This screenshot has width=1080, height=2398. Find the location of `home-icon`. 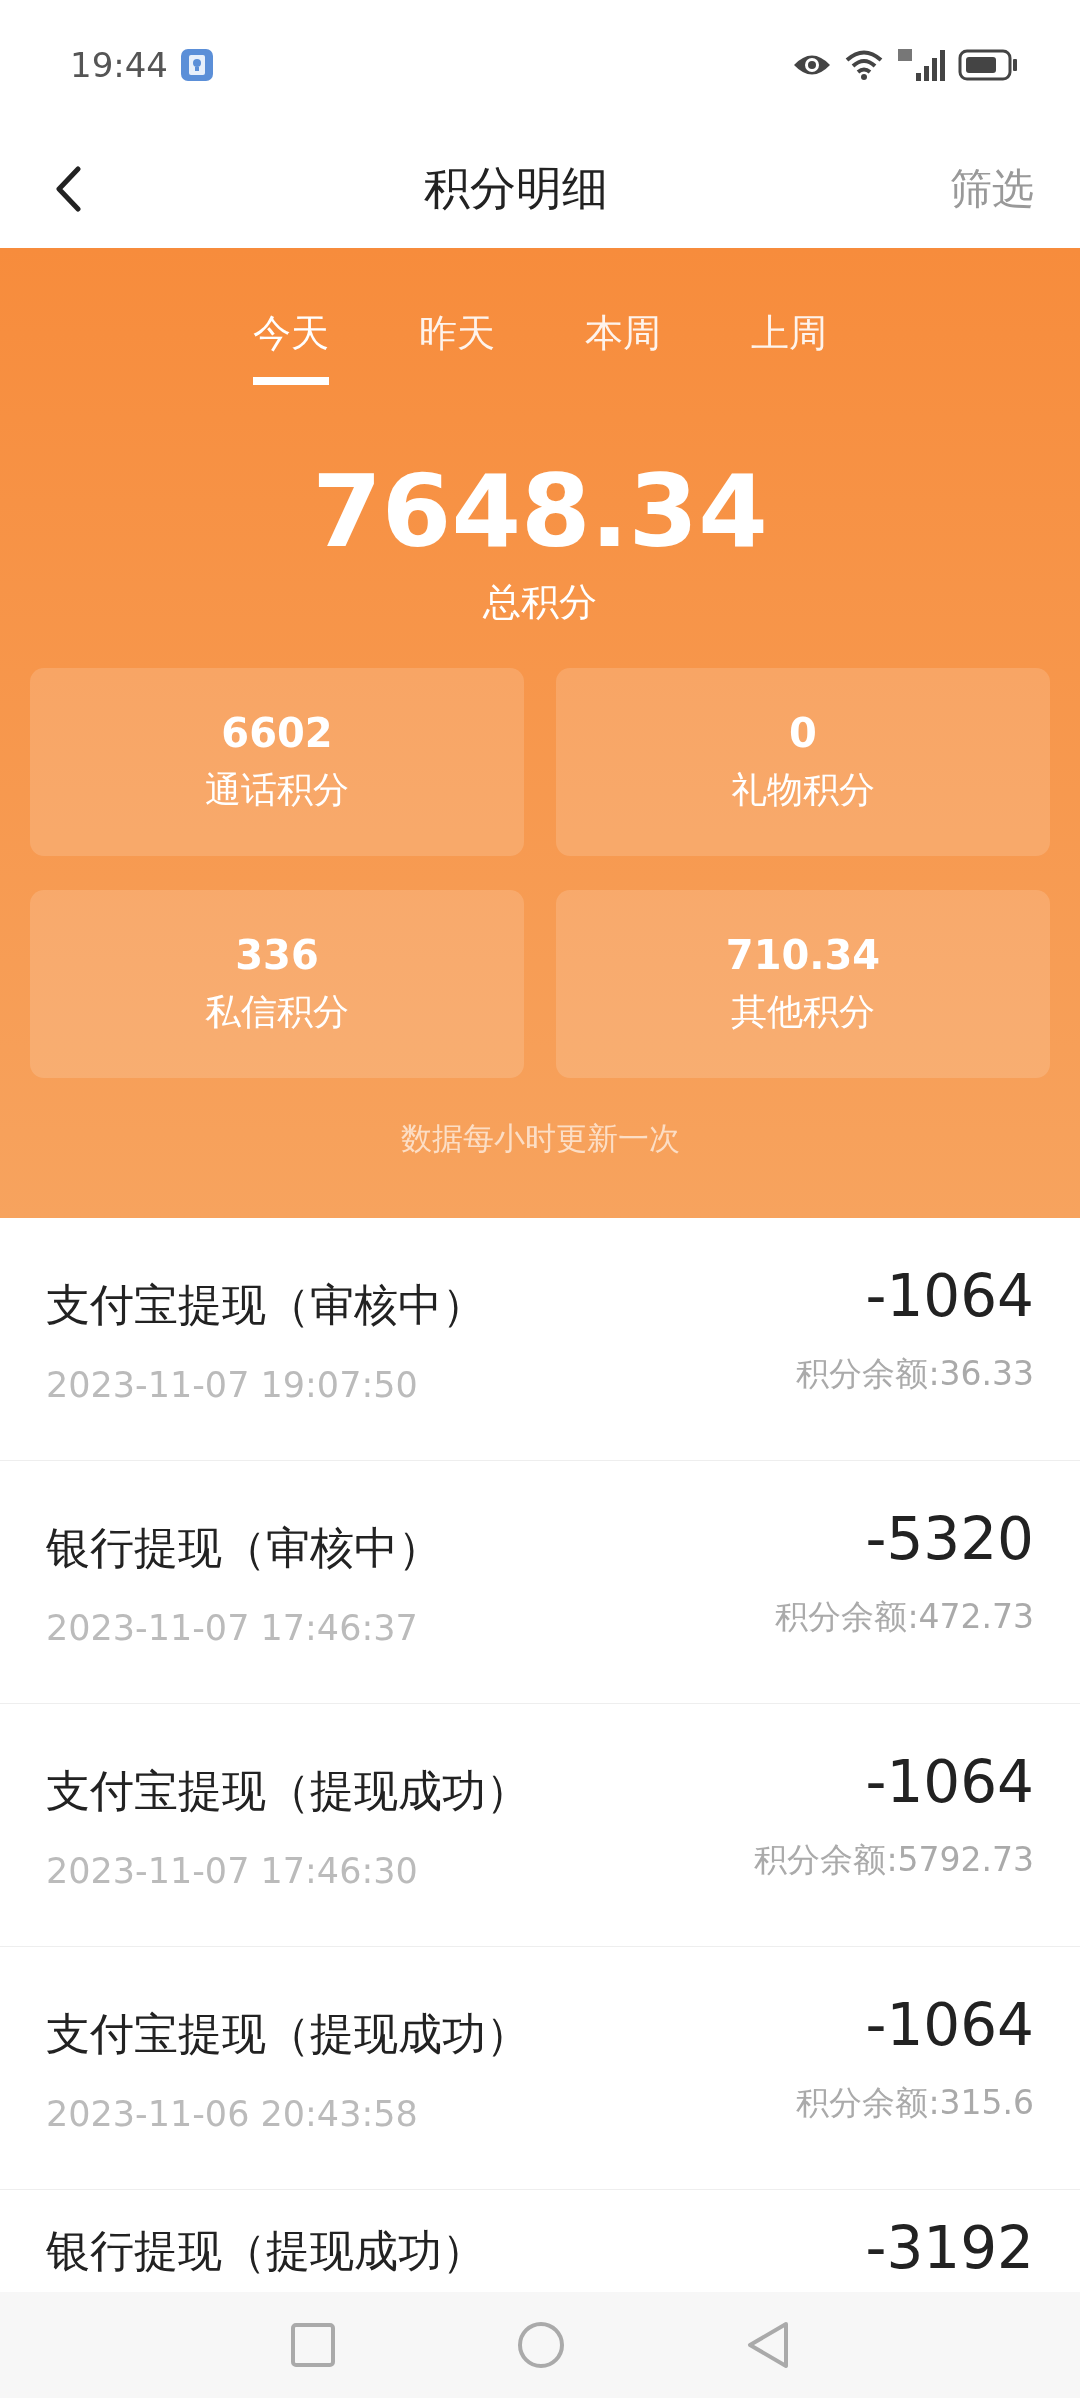

home-icon is located at coordinates (541, 2345).